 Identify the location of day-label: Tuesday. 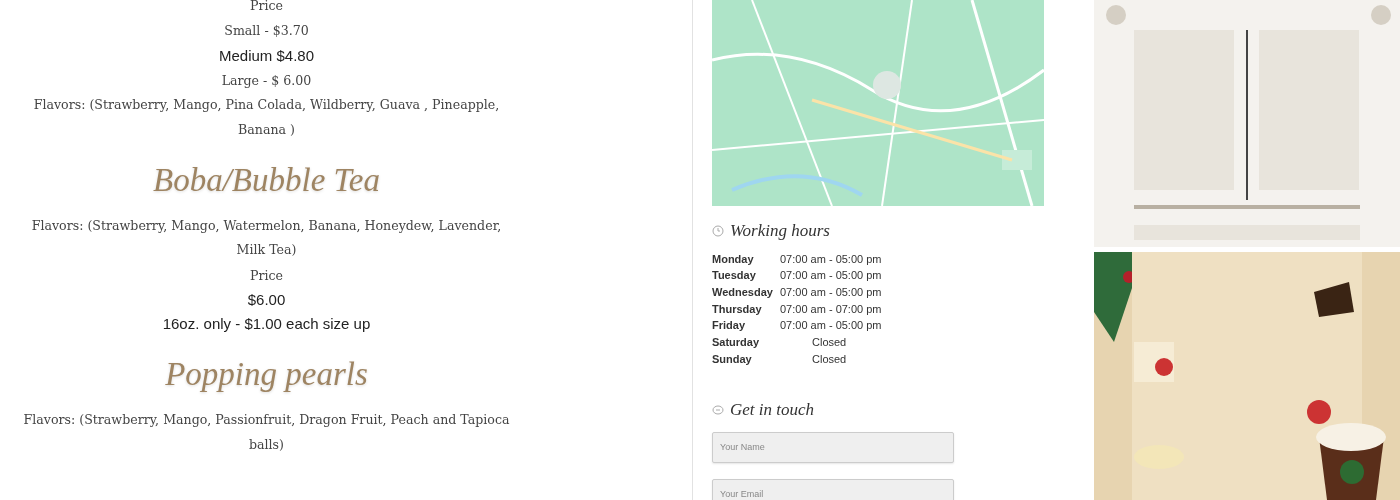
(734, 275).